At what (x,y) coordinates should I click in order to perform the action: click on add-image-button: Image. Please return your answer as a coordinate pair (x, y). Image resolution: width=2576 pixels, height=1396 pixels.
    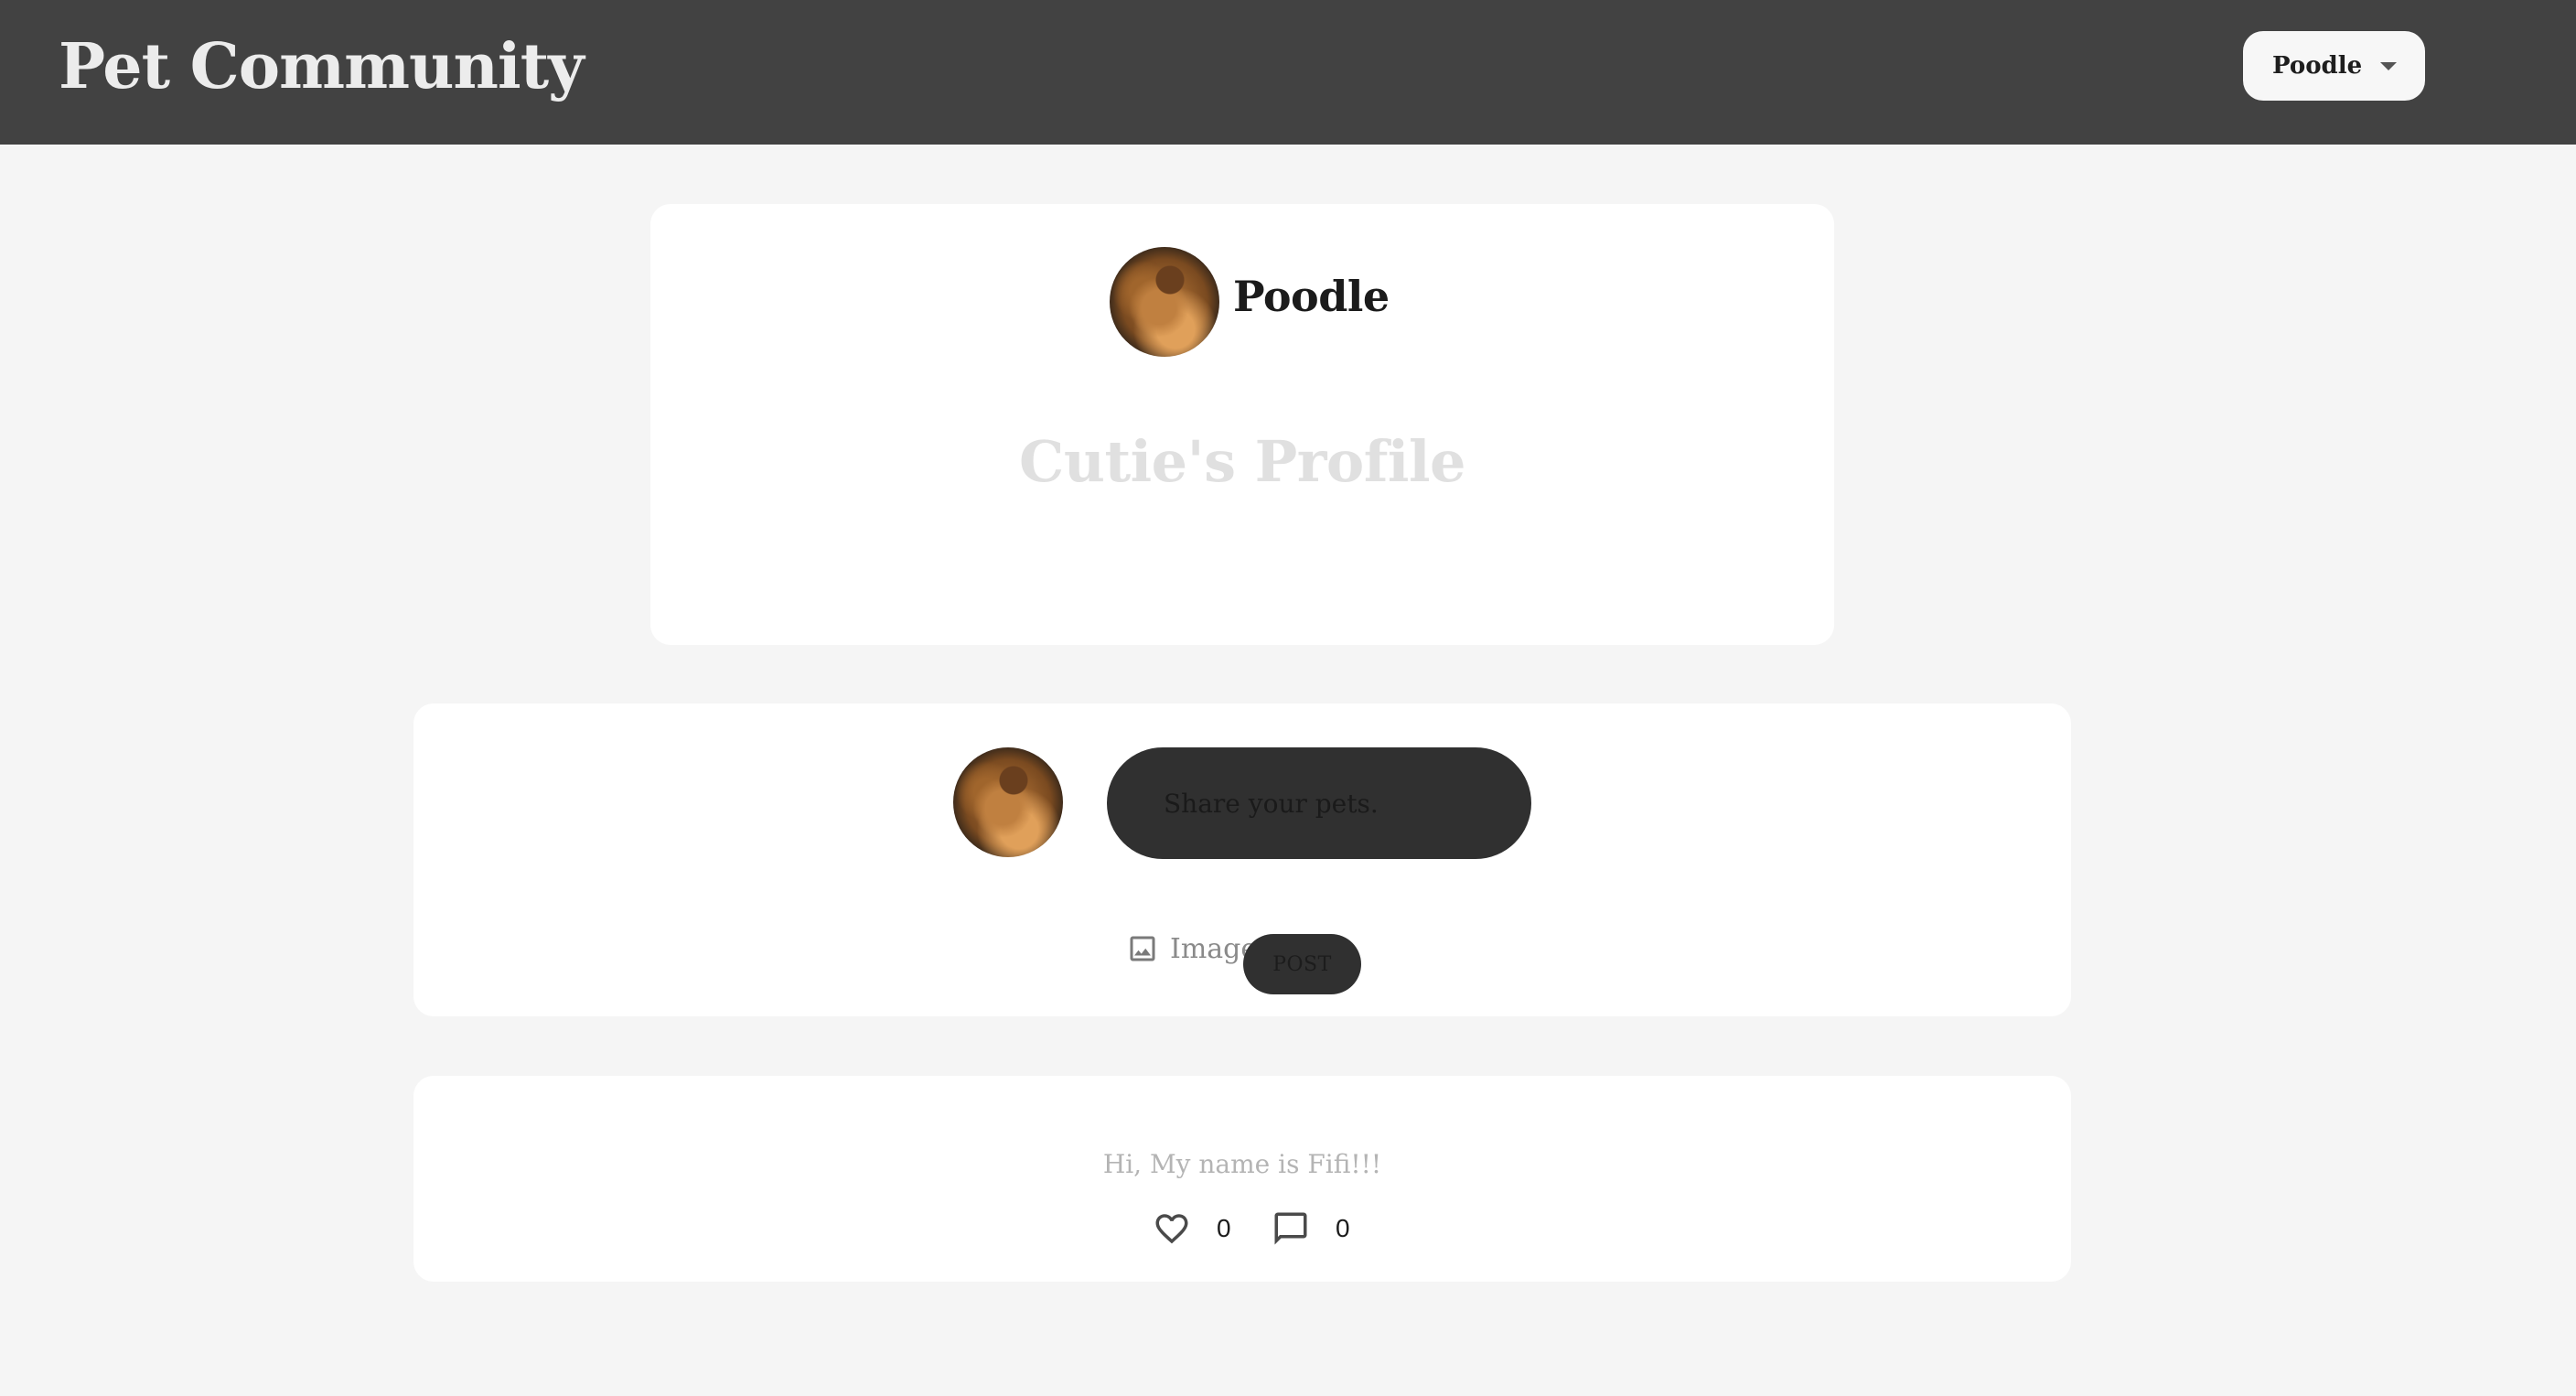
    Looking at the image, I should click on (1191, 949).